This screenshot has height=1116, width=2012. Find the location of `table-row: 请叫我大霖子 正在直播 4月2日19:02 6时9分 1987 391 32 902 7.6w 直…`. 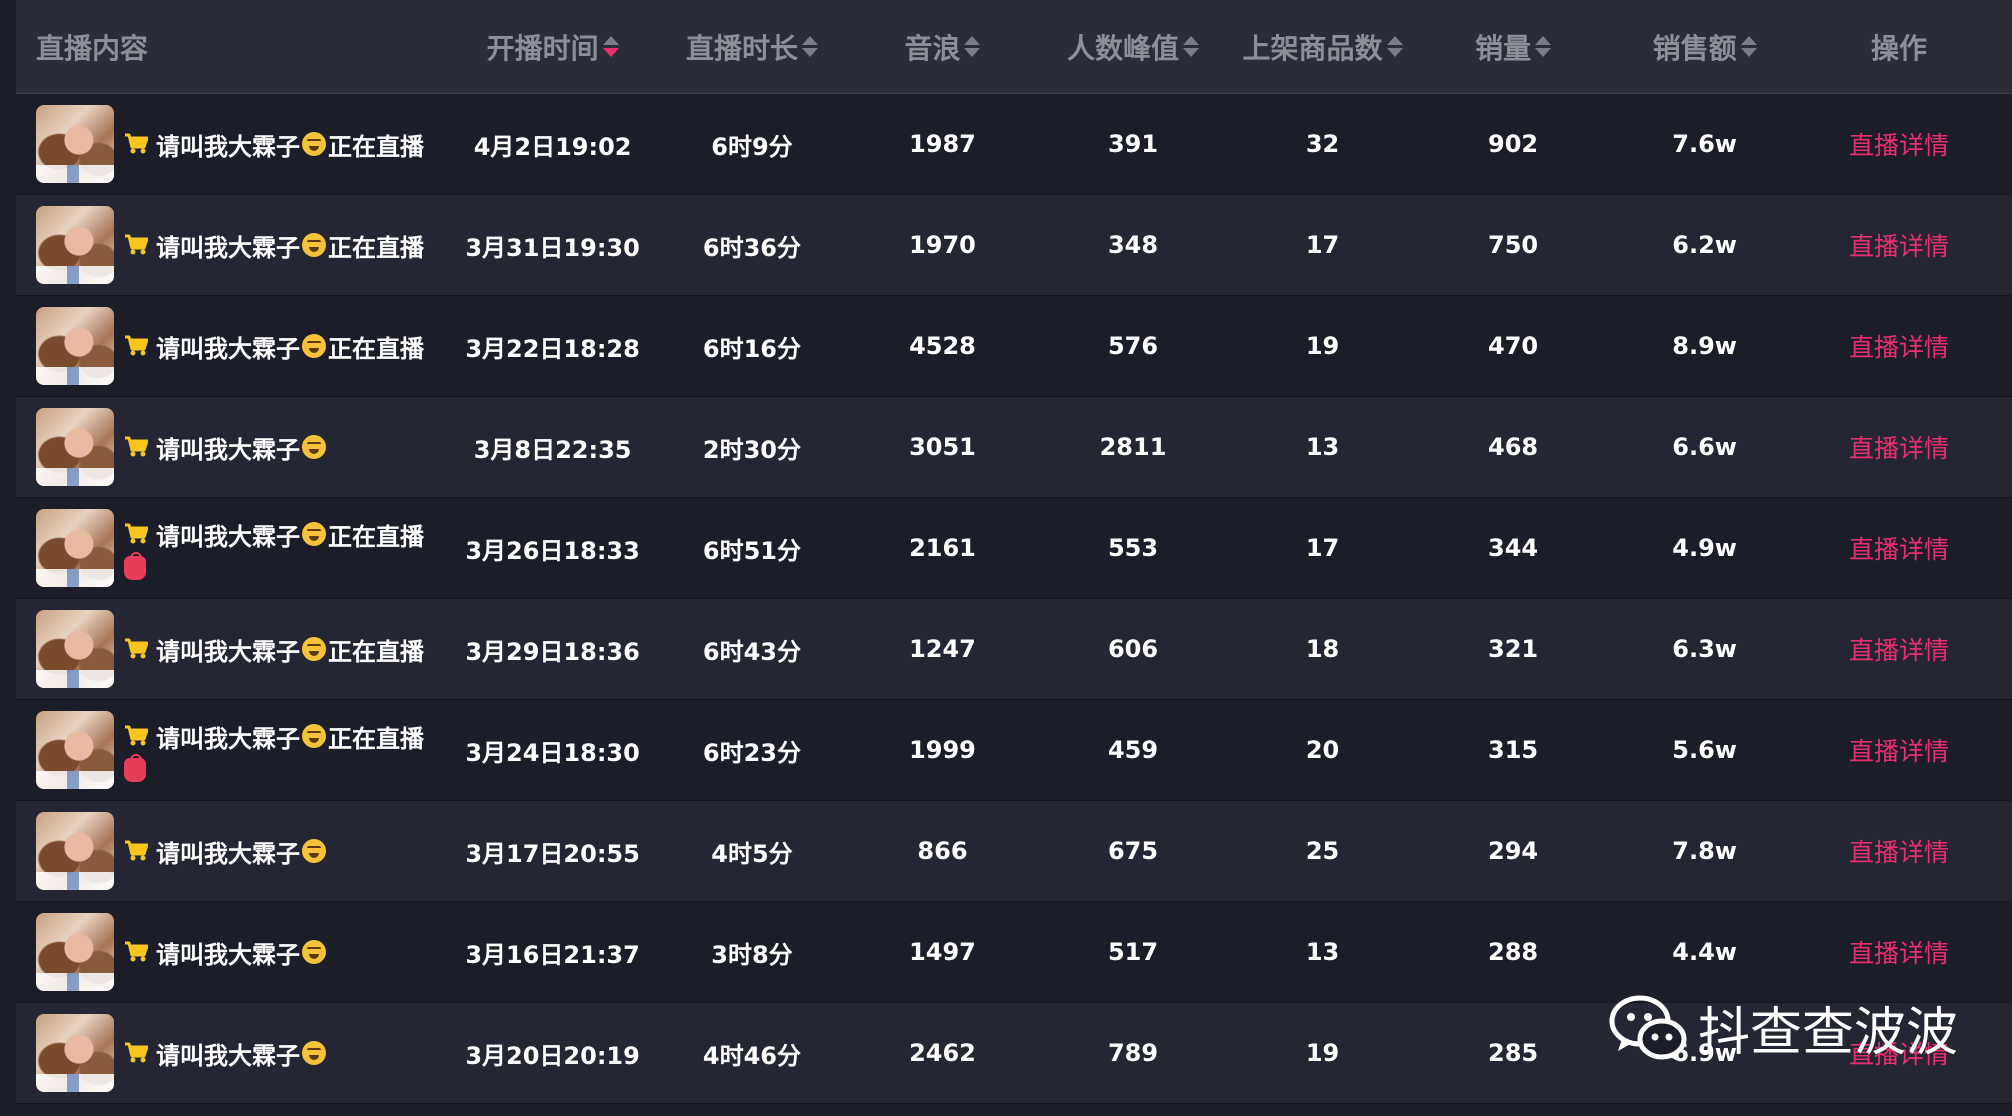

table-row: 请叫我大霖子 正在直播 4月2日19:02 6时9分 1987 391 32 902 7.6w 直… is located at coordinates (1014, 144).